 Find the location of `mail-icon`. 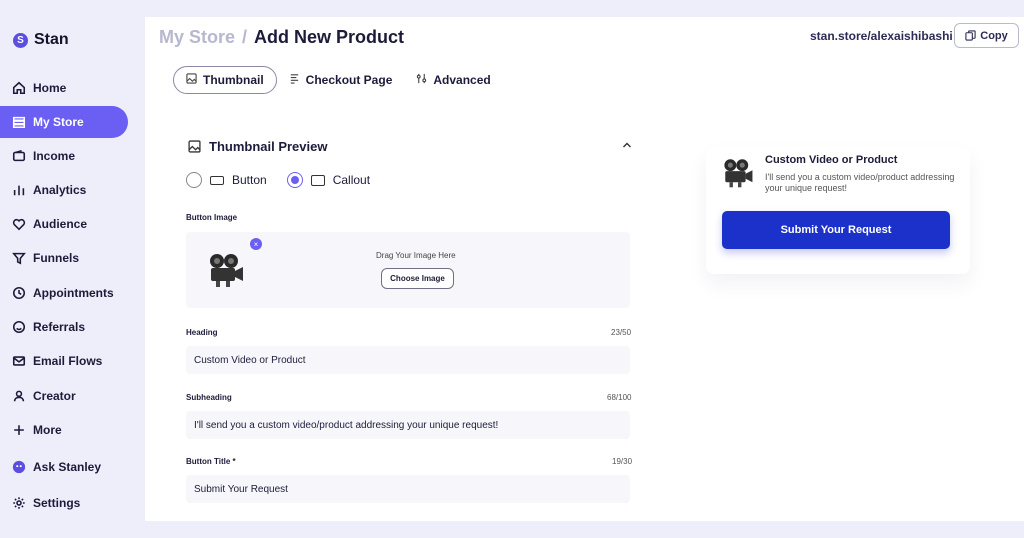

mail-icon is located at coordinates (19, 361).